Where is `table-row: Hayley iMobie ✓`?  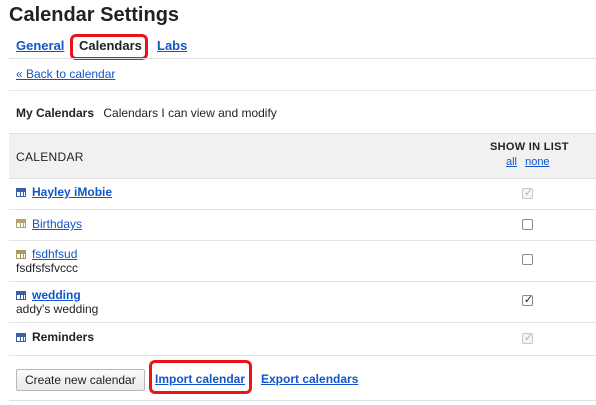
table-row: Hayley iMobie ✓ is located at coordinates (302, 194).